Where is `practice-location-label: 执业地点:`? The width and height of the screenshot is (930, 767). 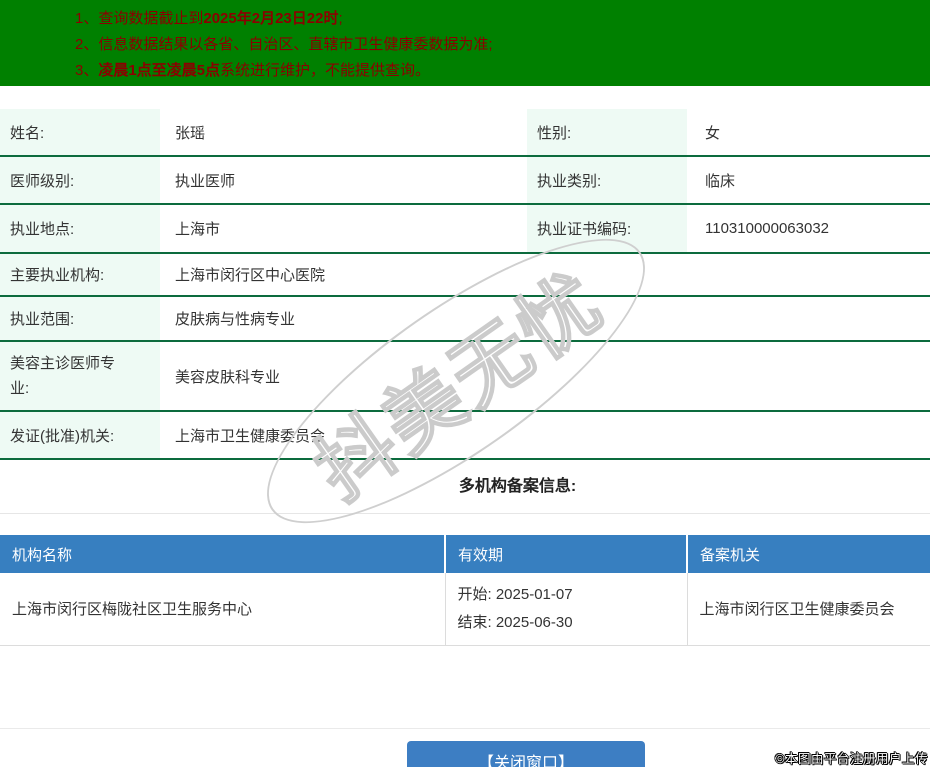
practice-location-label: 执业地点: is located at coordinates (80, 229).